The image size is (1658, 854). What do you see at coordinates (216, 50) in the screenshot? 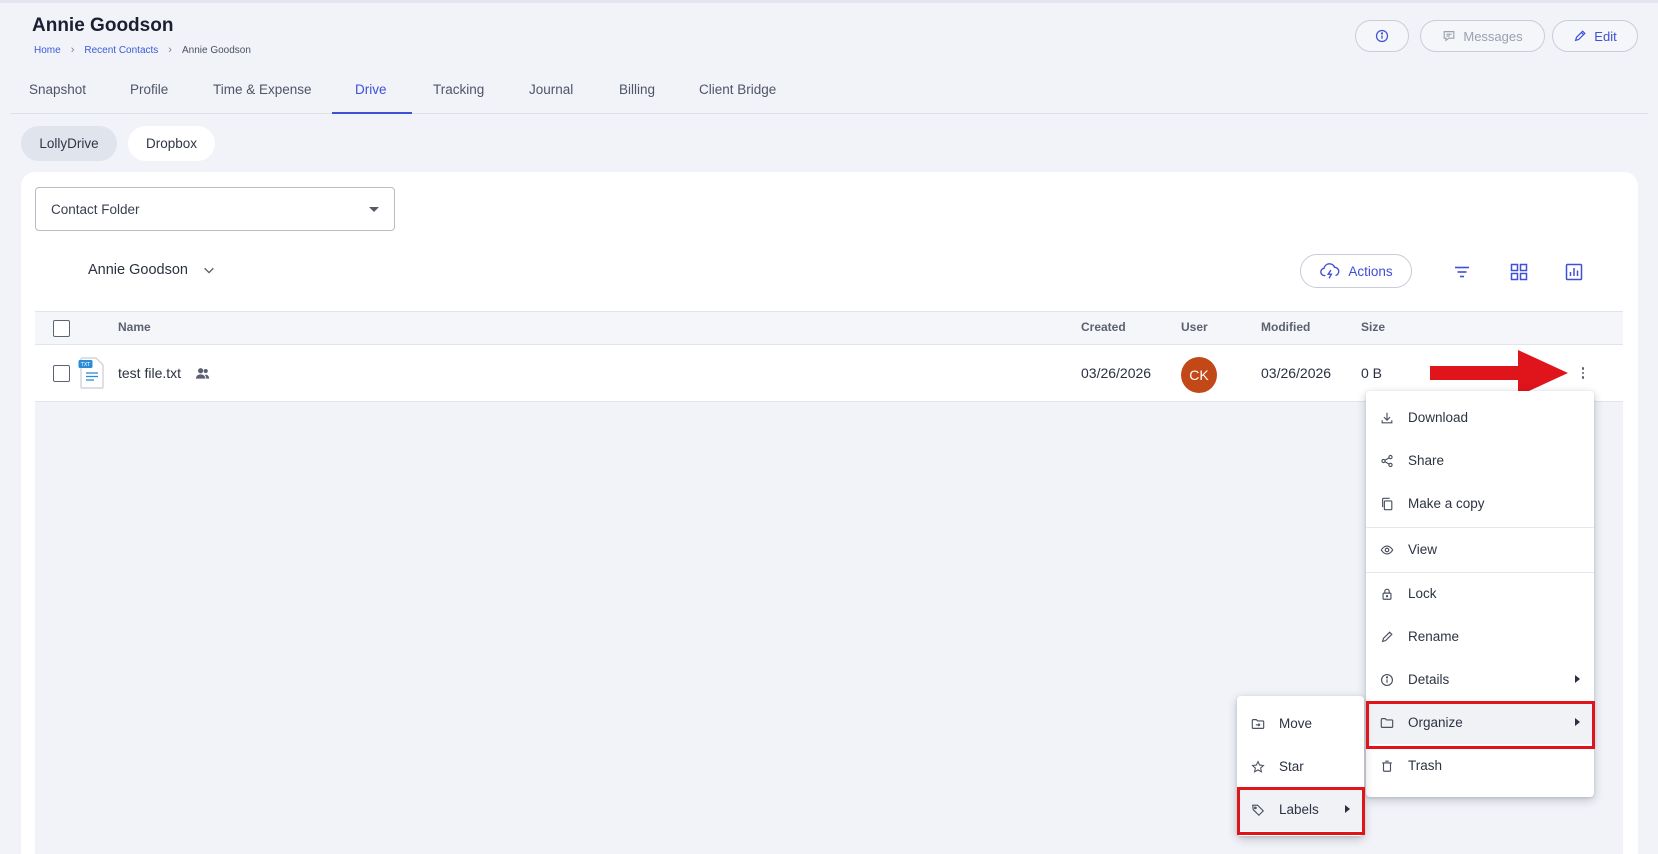
I see `breadcrumb-current: Annie Goodson` at bounding box center [216, 50].